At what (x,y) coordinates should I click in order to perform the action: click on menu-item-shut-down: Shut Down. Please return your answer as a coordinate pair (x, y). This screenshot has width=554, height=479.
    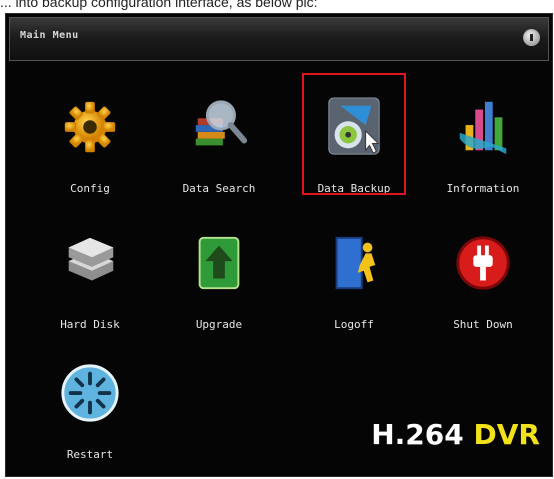
    Looking at the image, I should click on (483, 284).